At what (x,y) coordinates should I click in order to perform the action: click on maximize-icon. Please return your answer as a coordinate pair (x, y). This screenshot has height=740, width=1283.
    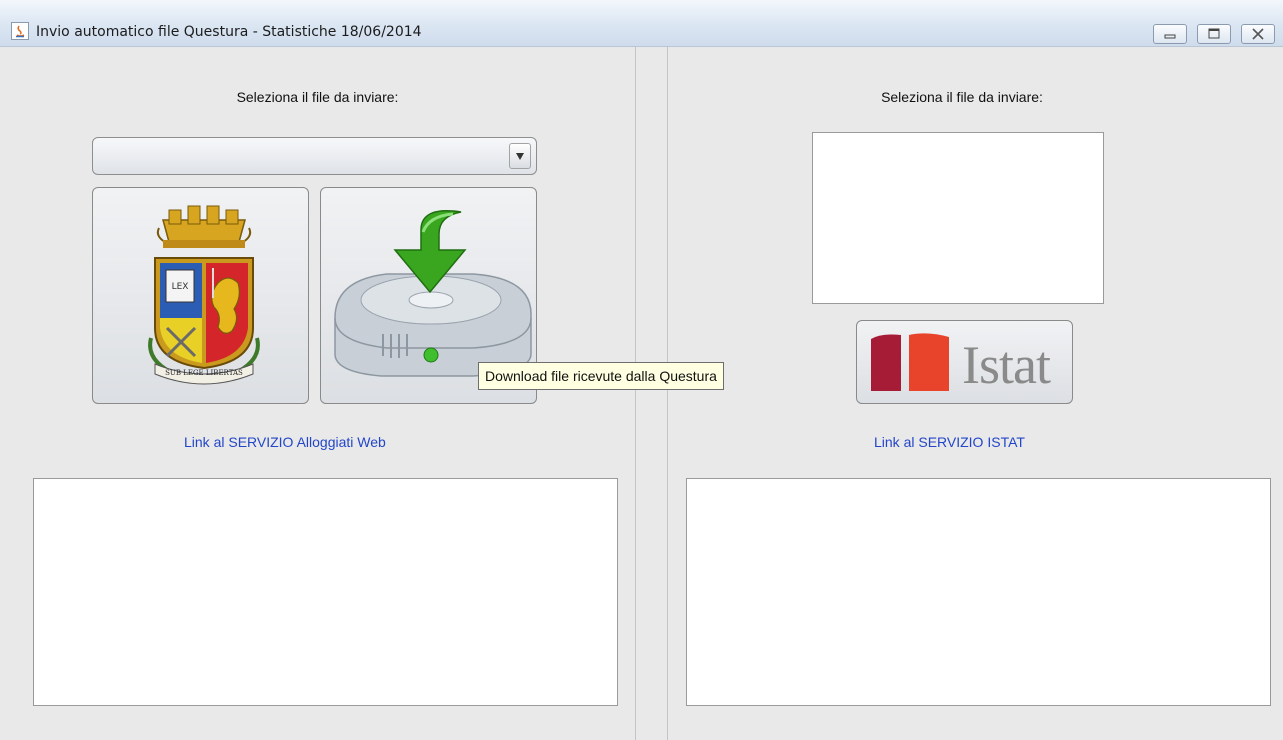
    Looking at the image, I should click on (1214, 33).